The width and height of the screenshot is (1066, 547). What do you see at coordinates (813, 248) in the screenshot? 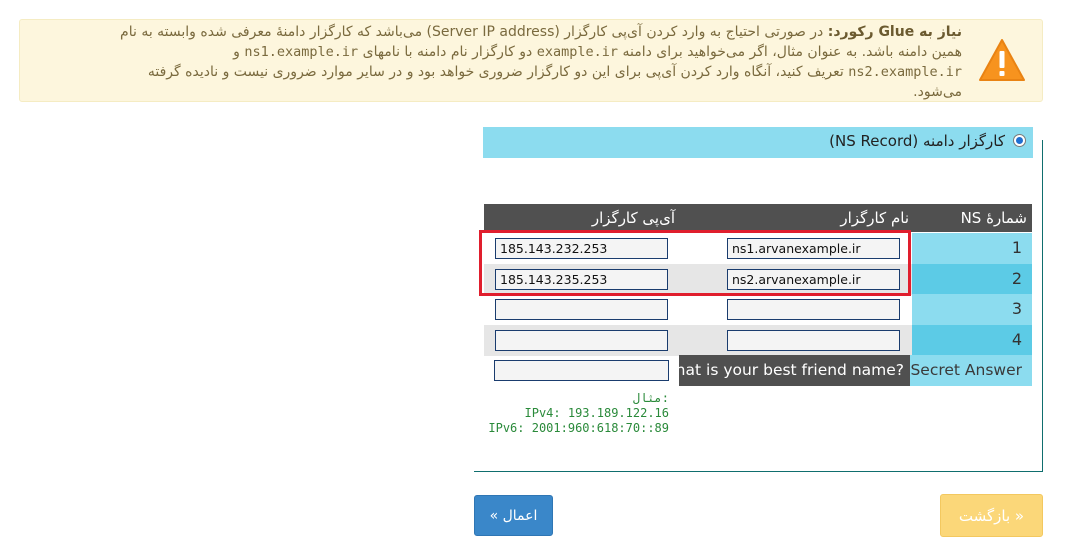
I see `ns1-name-input` at bounding box center [813, 248].